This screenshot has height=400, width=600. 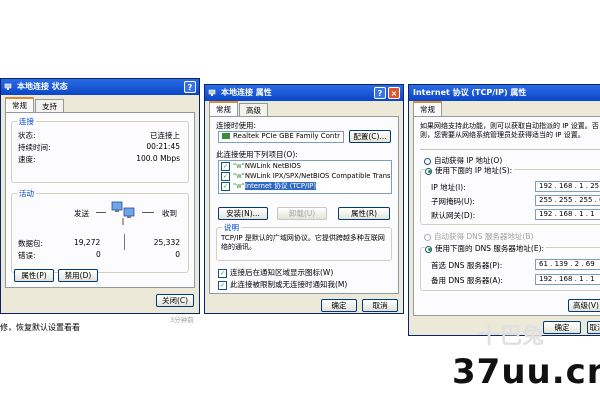 What do you see at coordinates (511, 336) in the screenshot?
I see `watermark-logo-text: 十巴兔` at bounding box center [511, 336].